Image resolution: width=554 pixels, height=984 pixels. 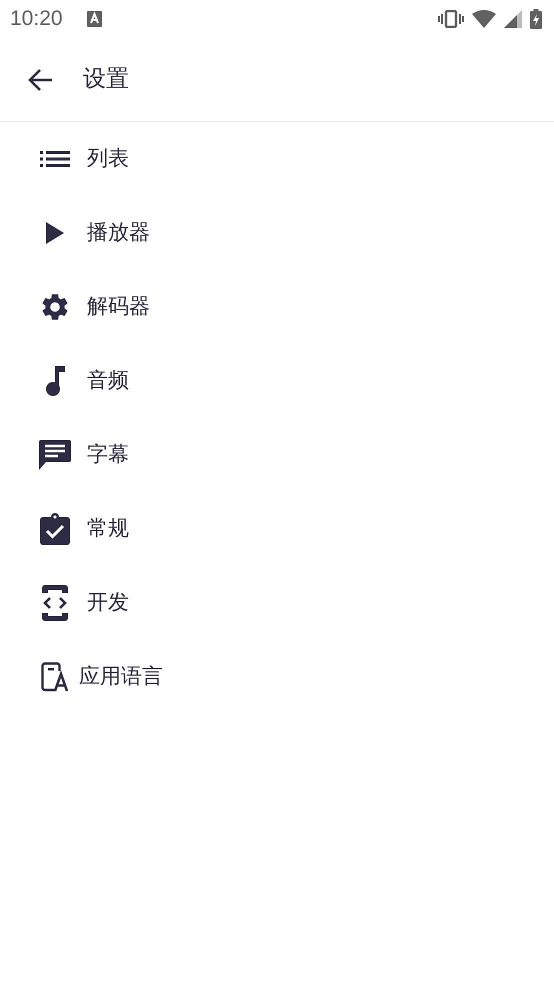 I want to click on battery-icon, so click(x=536, y=19).